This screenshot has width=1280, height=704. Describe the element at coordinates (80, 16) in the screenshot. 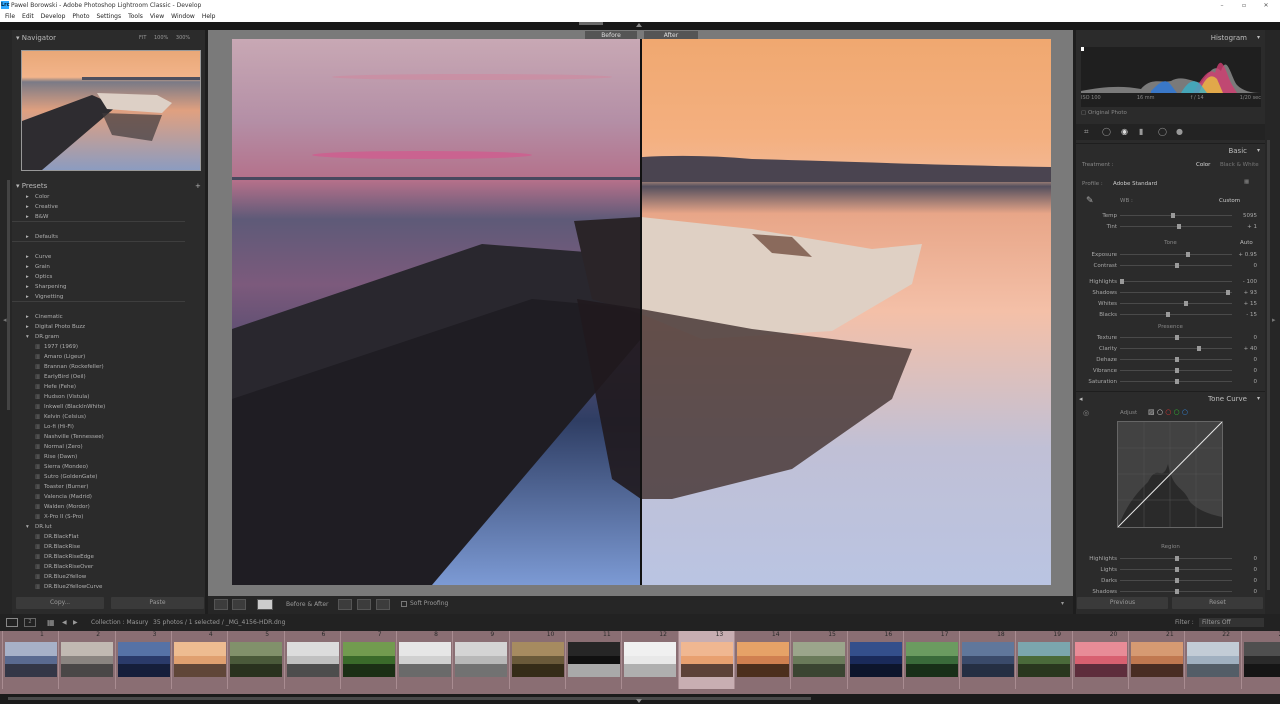

I see `menu-photo: Photo` at that location.